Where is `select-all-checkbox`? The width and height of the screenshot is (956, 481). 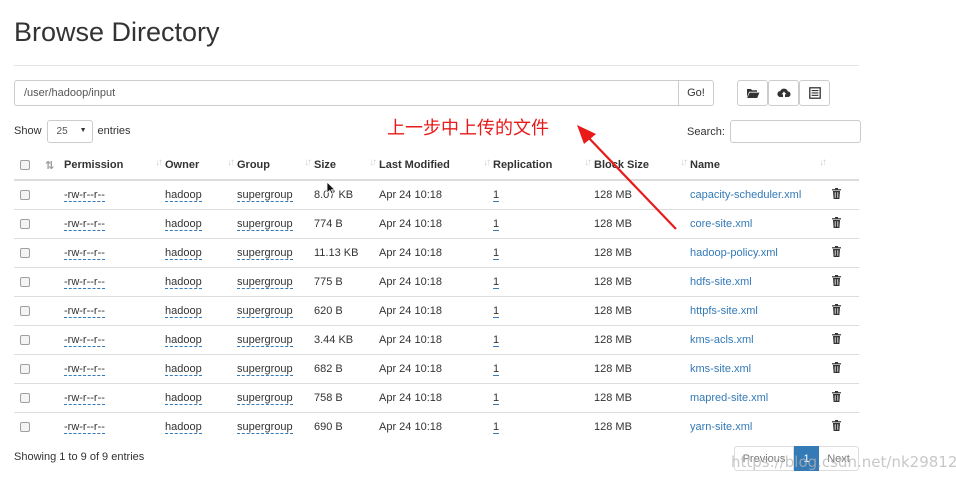 select-all-checkbox is located at coordinates (25, 164).